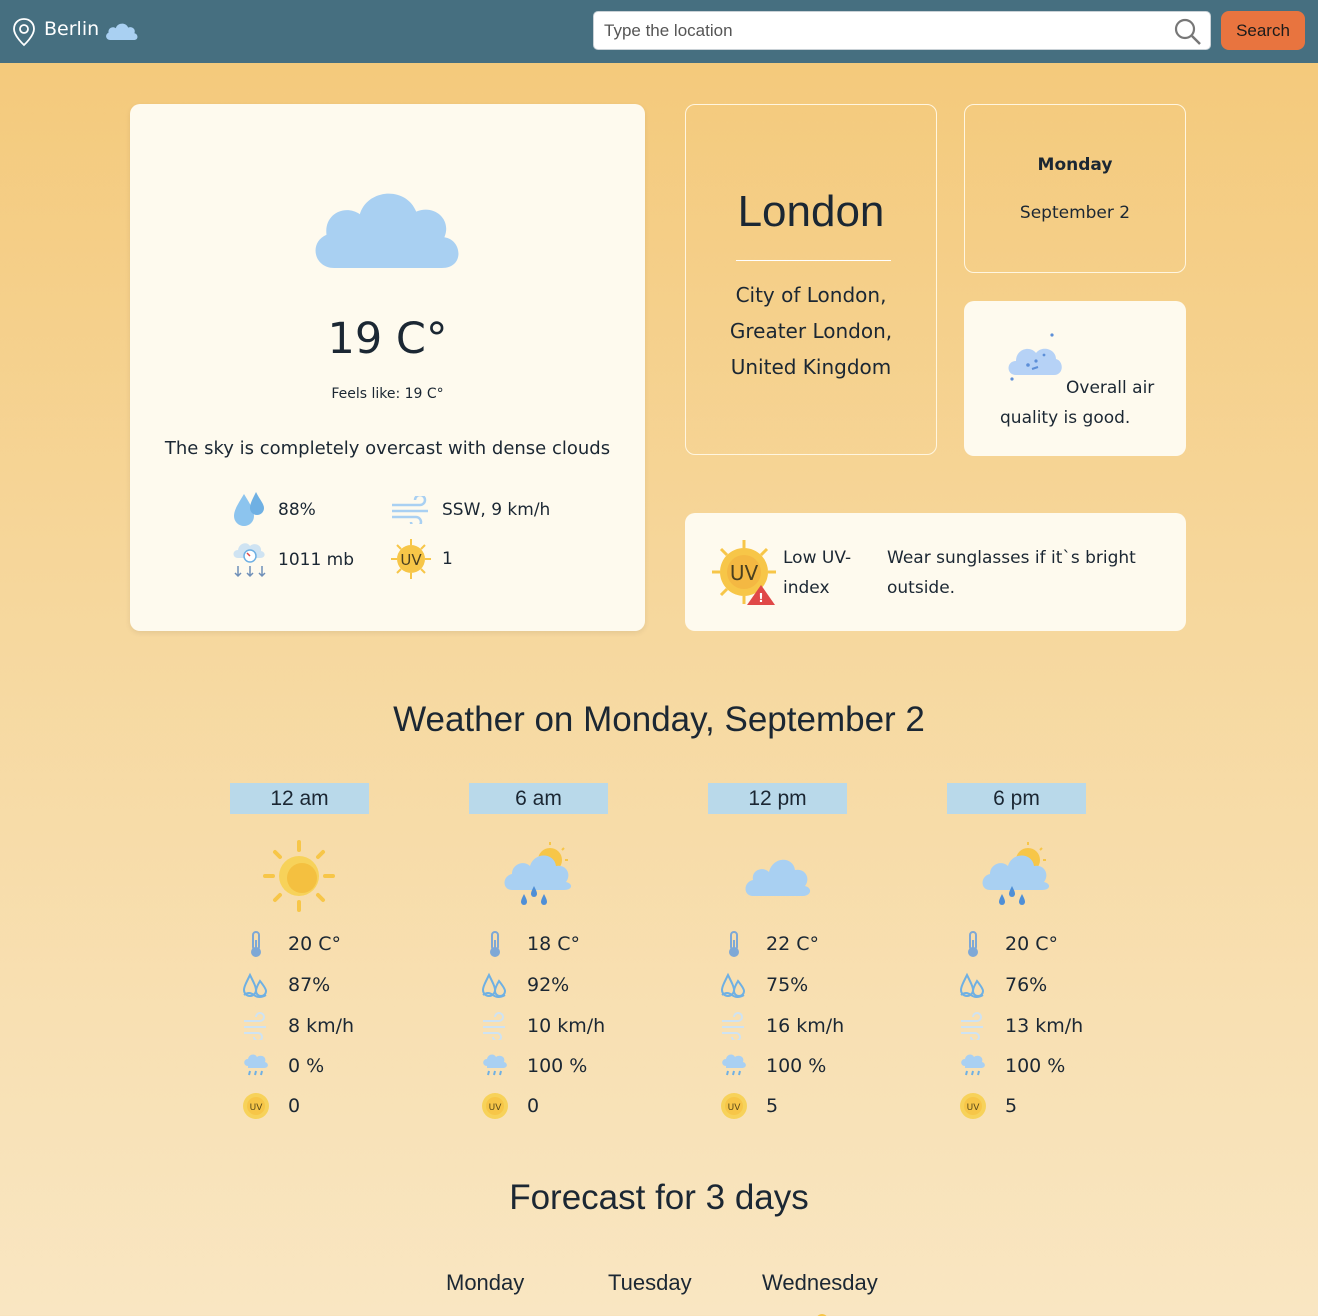 The image size is (1318, 1316). Describe the element at coordinates (566, 1026) in the screenshot. I see `hour-wind: 10 km/h` at that location.